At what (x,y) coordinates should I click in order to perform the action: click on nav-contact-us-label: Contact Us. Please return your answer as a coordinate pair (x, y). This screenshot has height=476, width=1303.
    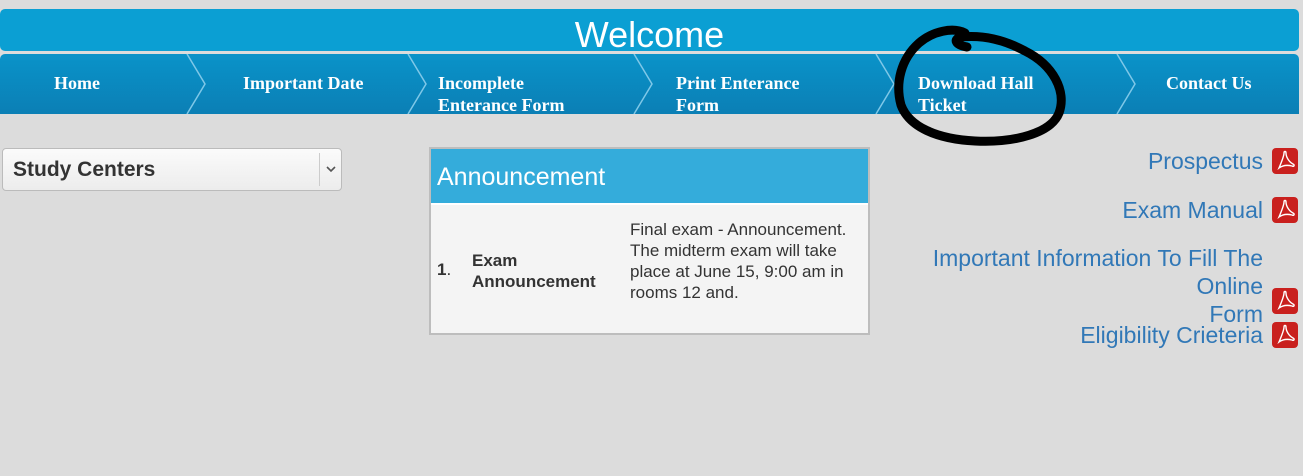
    Looking at the image, I should click on (1209, 83).